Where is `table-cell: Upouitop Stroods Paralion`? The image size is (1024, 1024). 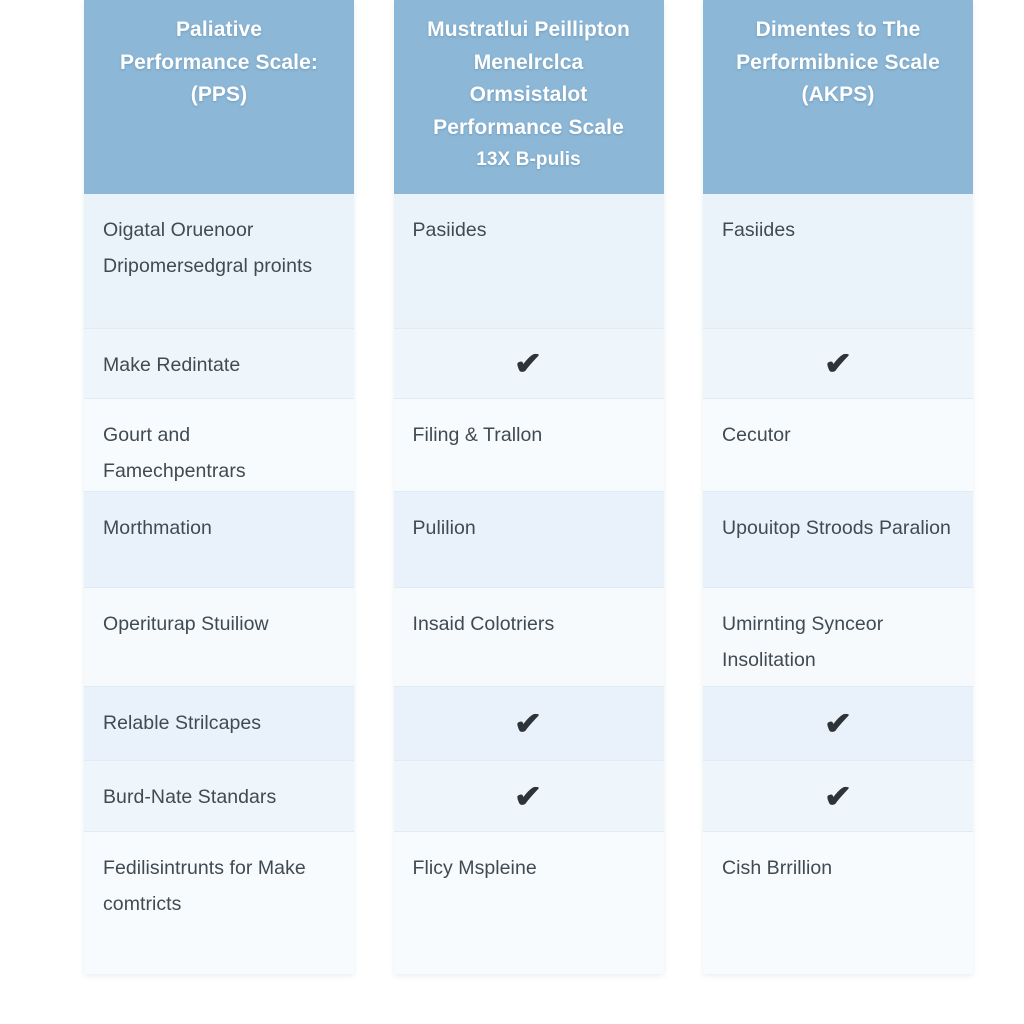
table-cell: Upouitop Stroods Paralion is located at coordinates (838, 540).